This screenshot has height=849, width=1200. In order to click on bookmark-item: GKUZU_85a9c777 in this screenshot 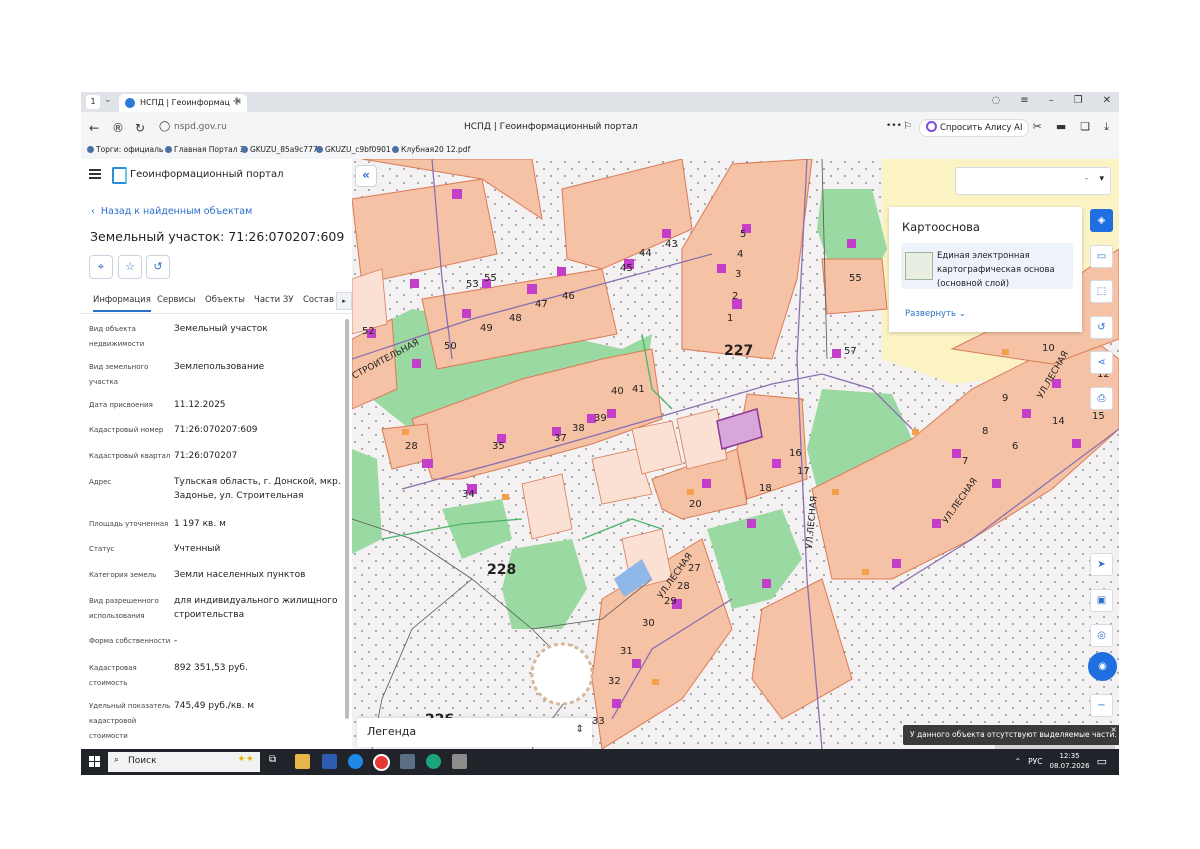, I will do `click(279, 149)`.